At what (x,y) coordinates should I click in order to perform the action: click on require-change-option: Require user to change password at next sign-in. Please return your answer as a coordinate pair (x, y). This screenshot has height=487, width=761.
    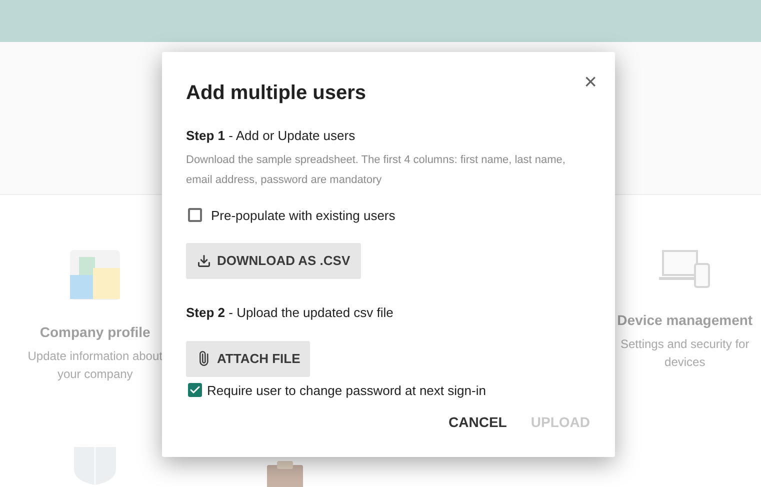
    Looking at the image, I should click on (389, 390).